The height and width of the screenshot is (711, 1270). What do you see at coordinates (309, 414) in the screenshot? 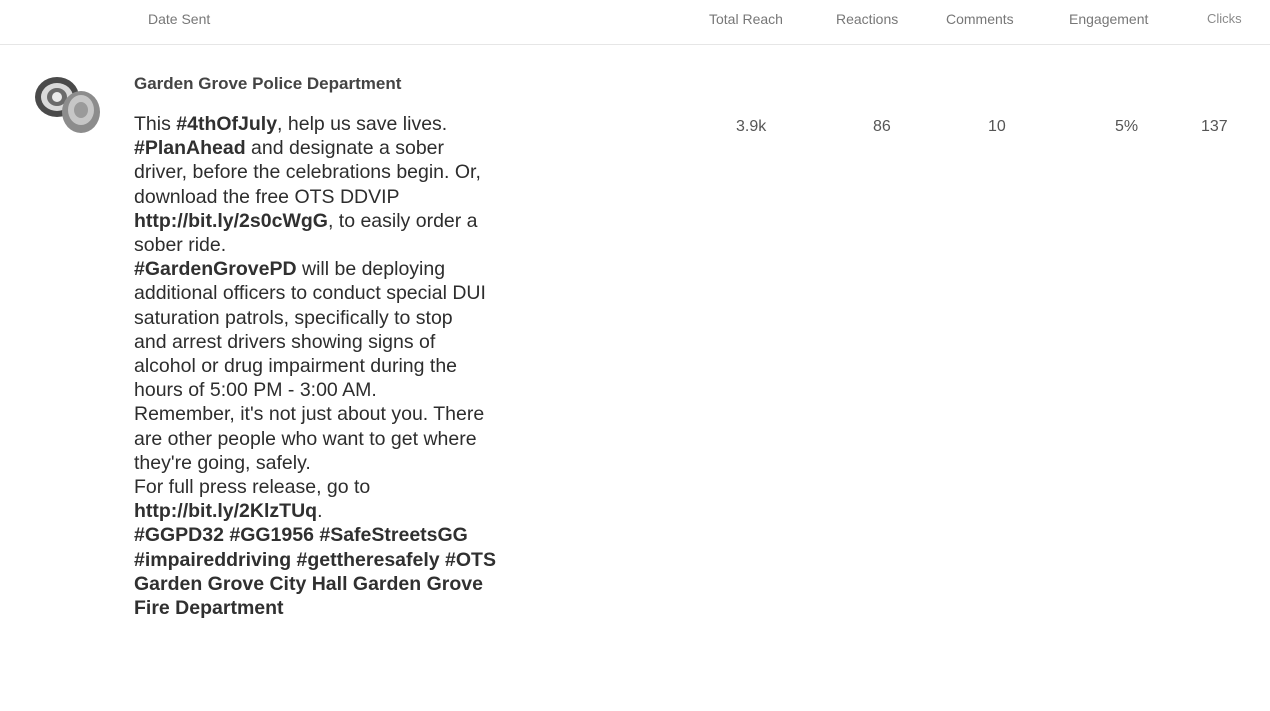
I see `post-text-segment: Remember, it's not just about you. There` at bounding box center [309, 414].